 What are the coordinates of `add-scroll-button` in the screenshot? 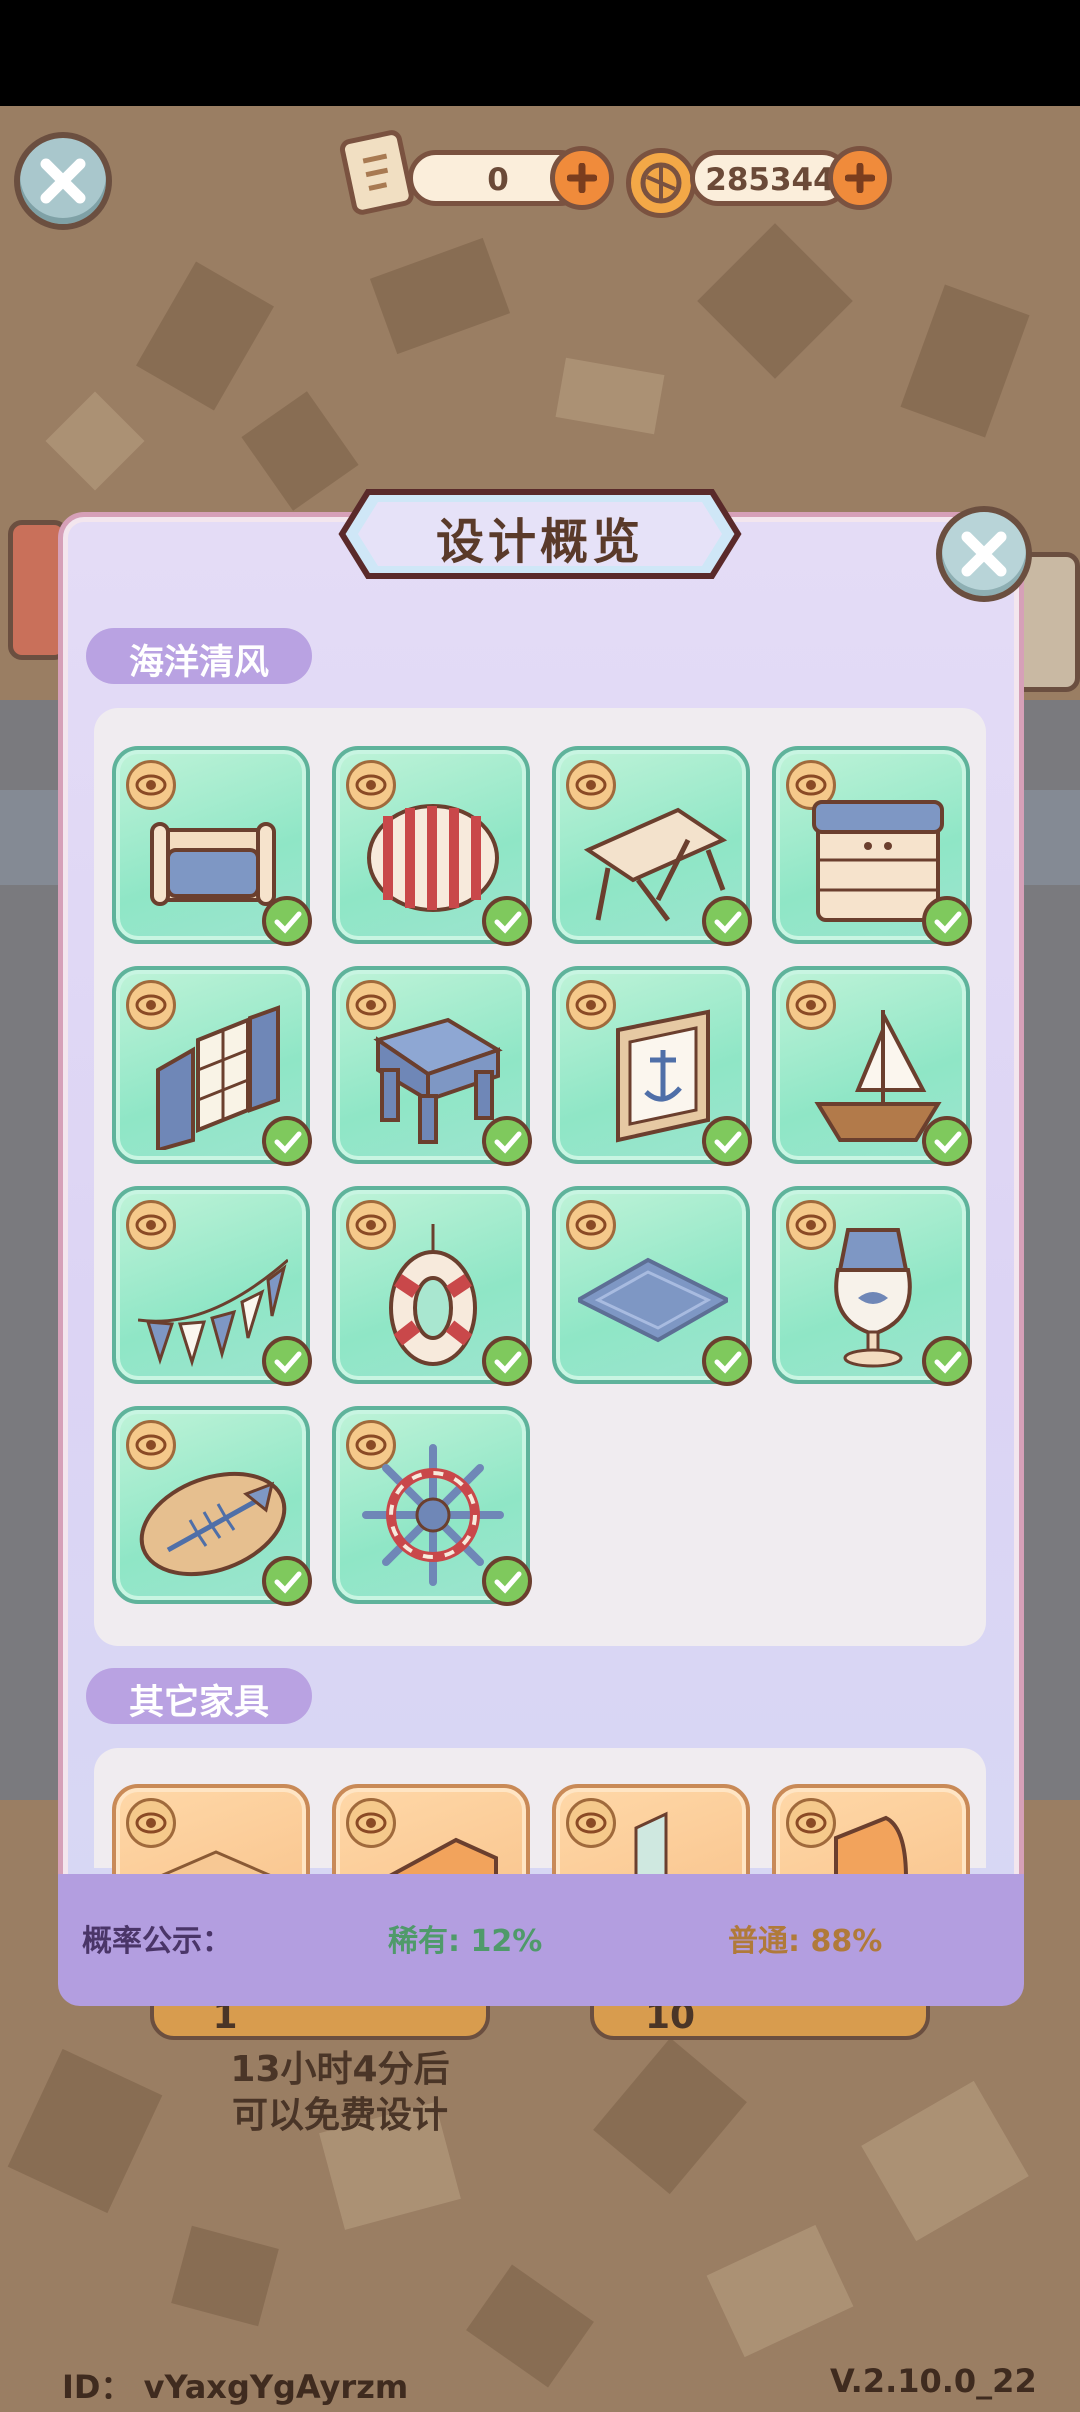 It's located at (582, 178).